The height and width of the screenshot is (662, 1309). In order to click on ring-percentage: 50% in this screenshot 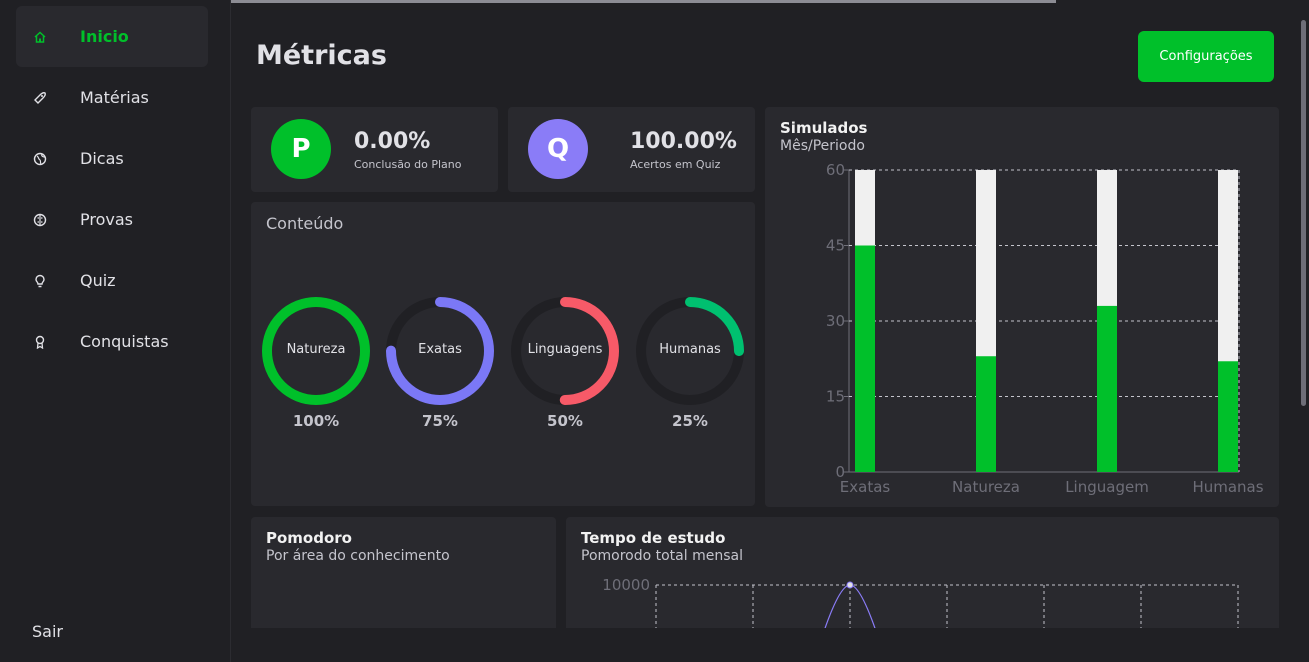, I will do `click(565, 421)`.